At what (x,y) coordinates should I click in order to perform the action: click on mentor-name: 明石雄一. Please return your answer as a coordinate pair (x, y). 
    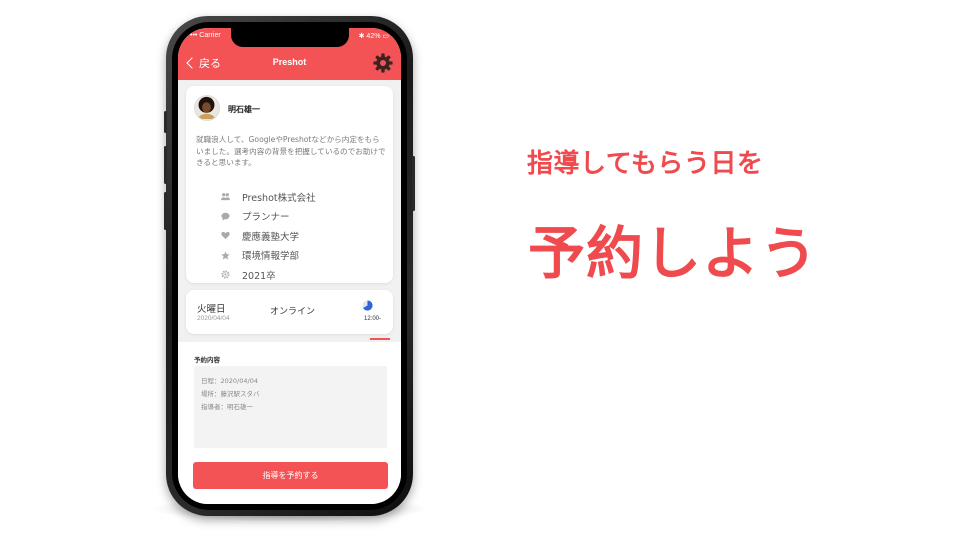
    Looking at the image, I should click on (244, 109).